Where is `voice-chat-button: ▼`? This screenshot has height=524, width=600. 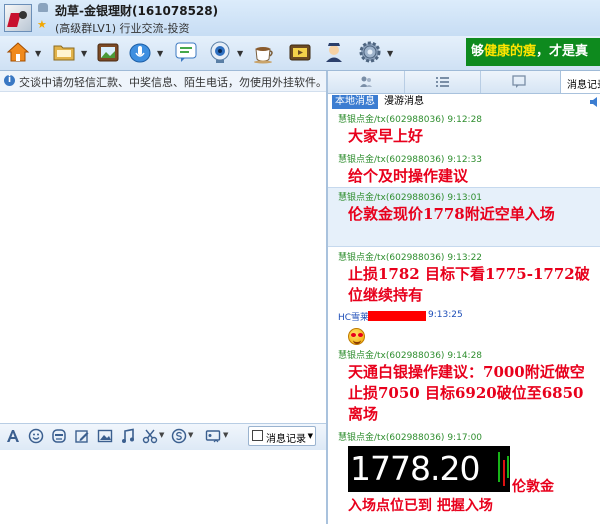
voice-chat-button: ▼ is located at coordinates (148, 53).